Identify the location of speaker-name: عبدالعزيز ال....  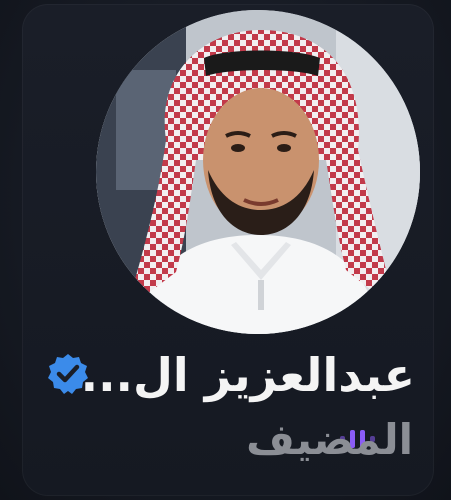
(247, 375).